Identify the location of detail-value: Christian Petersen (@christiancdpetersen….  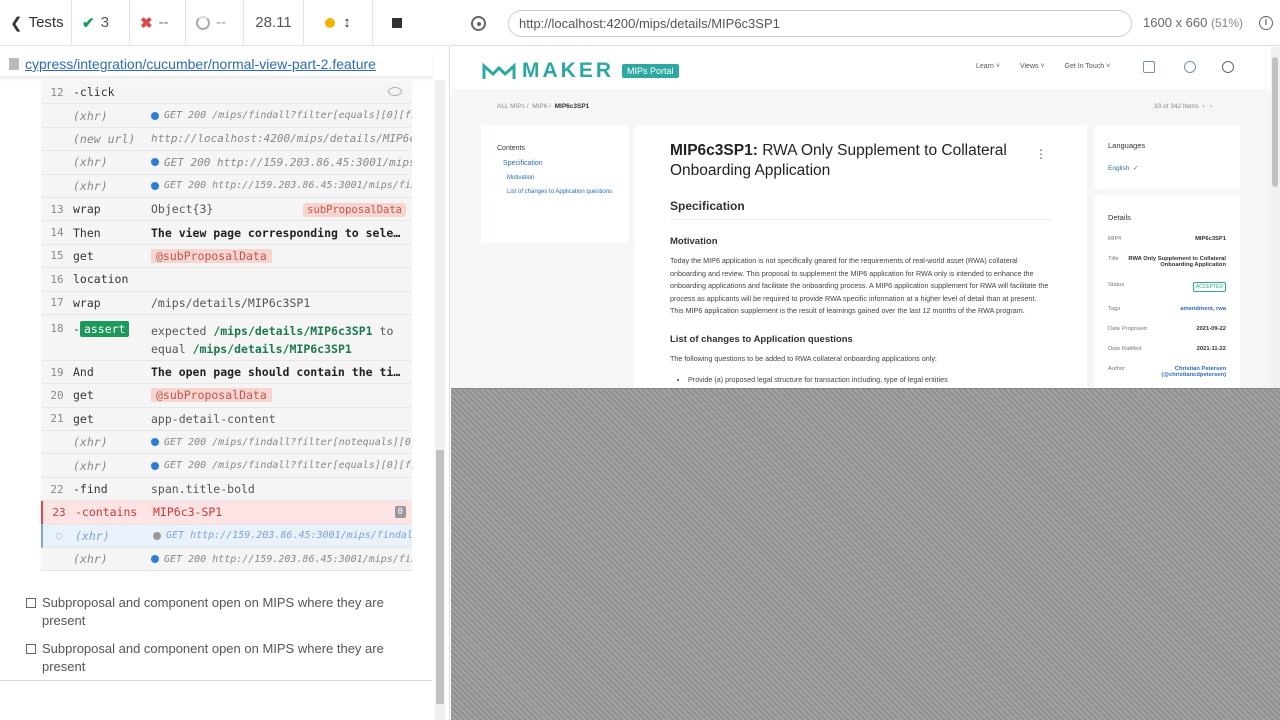
(1191, 372).